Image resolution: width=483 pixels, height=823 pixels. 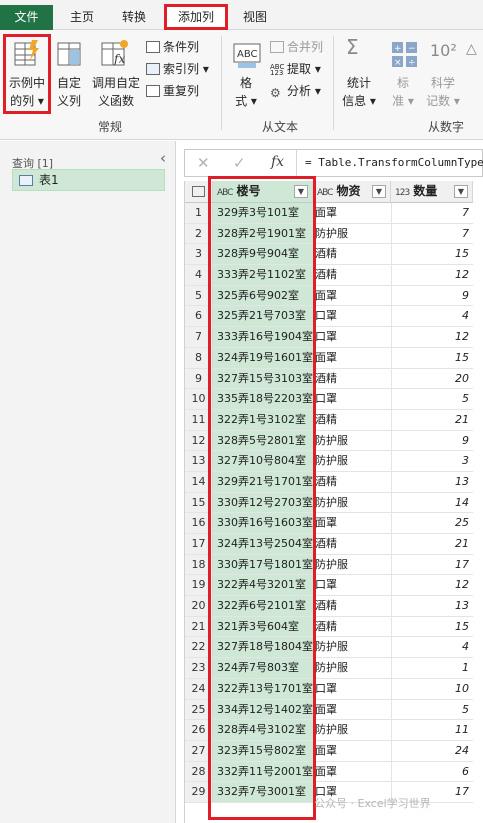 I want to click on column-from-examples-button: 示例中 的列 ▾, so click(x=27, y=92).